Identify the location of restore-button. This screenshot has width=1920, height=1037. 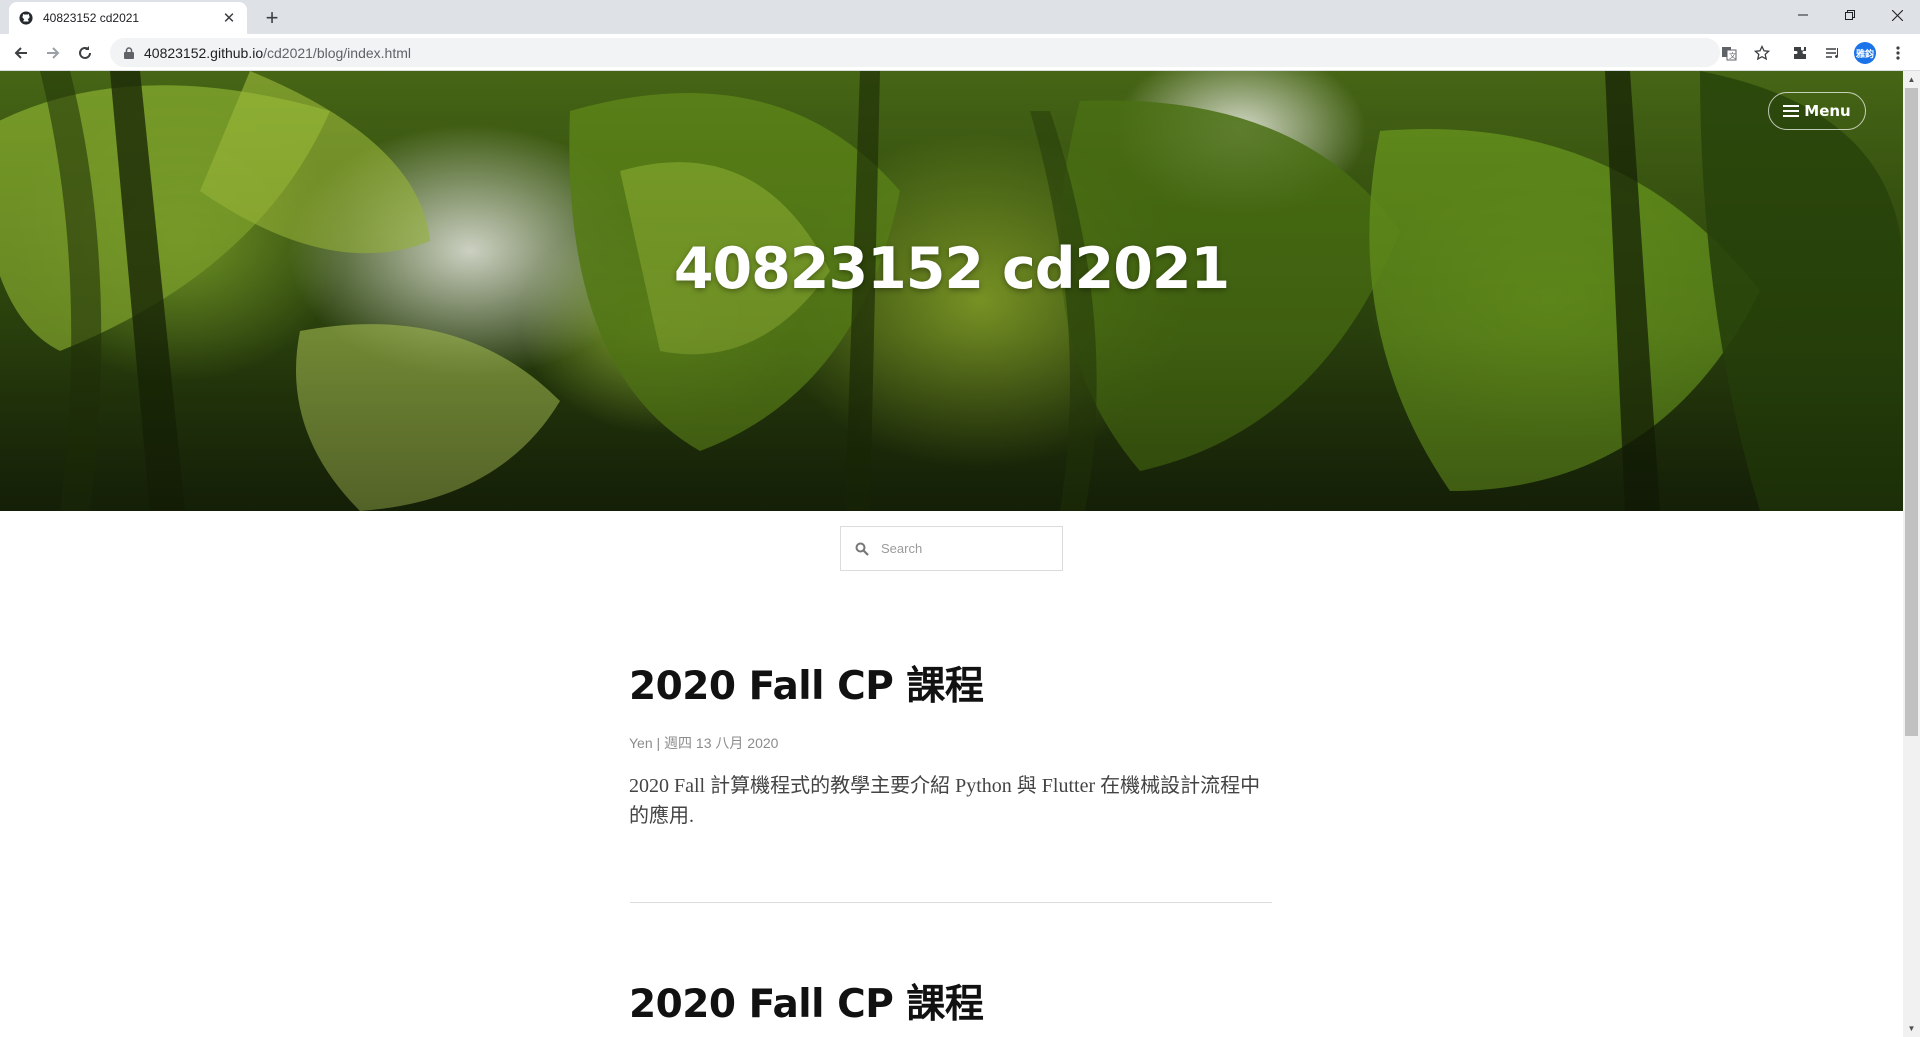
(1850, 15).